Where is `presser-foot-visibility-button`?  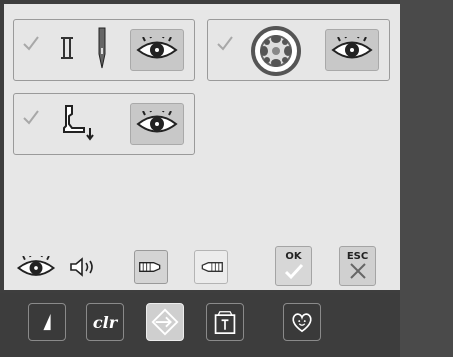 presser-foot-visibility-button is located at coordinates (157, 124).